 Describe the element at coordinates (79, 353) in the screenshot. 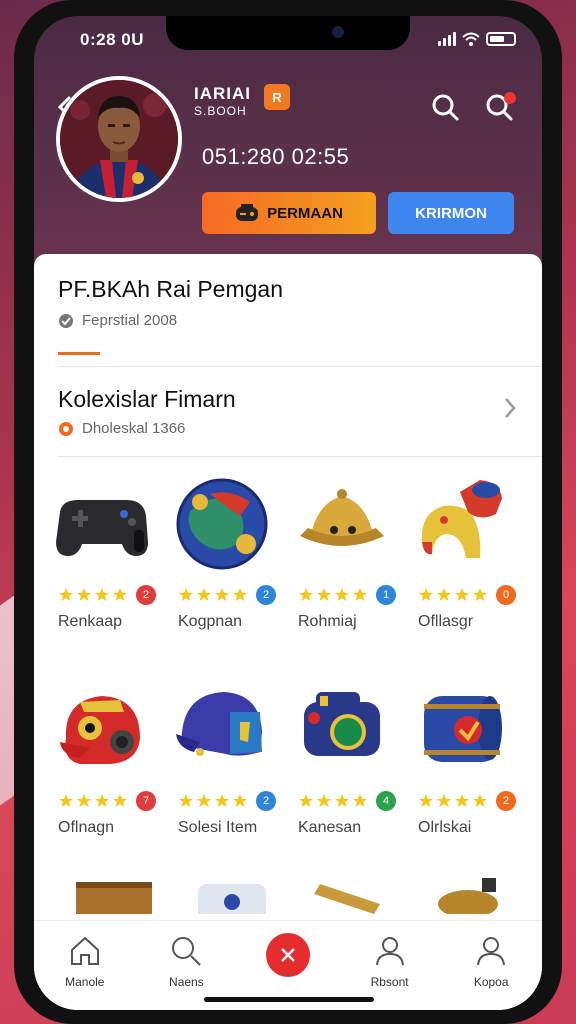

I see `tab-indicator` at that location.